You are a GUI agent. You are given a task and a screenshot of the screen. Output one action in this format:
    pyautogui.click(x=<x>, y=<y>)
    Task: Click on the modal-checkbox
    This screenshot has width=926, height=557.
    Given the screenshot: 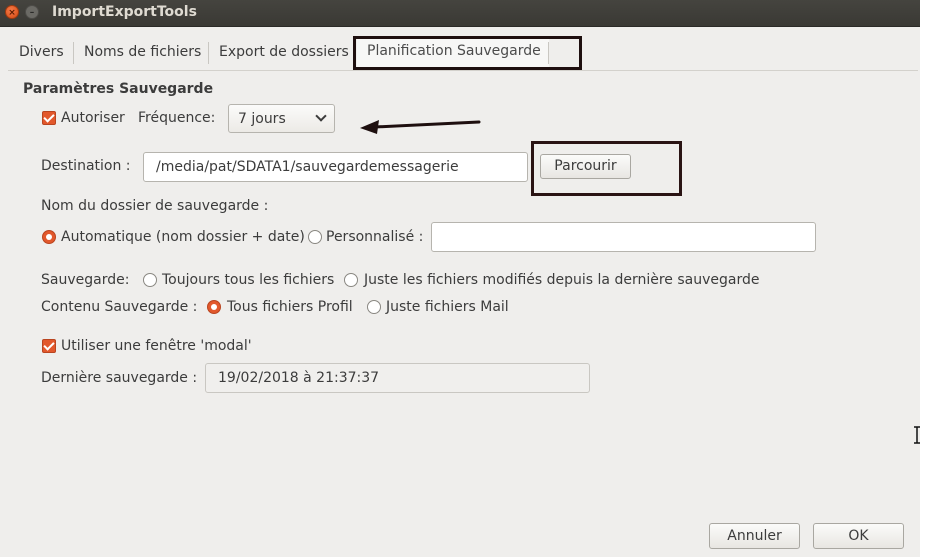 What is the action you would take?
    pyautogui.click(x=49, y=346)
    